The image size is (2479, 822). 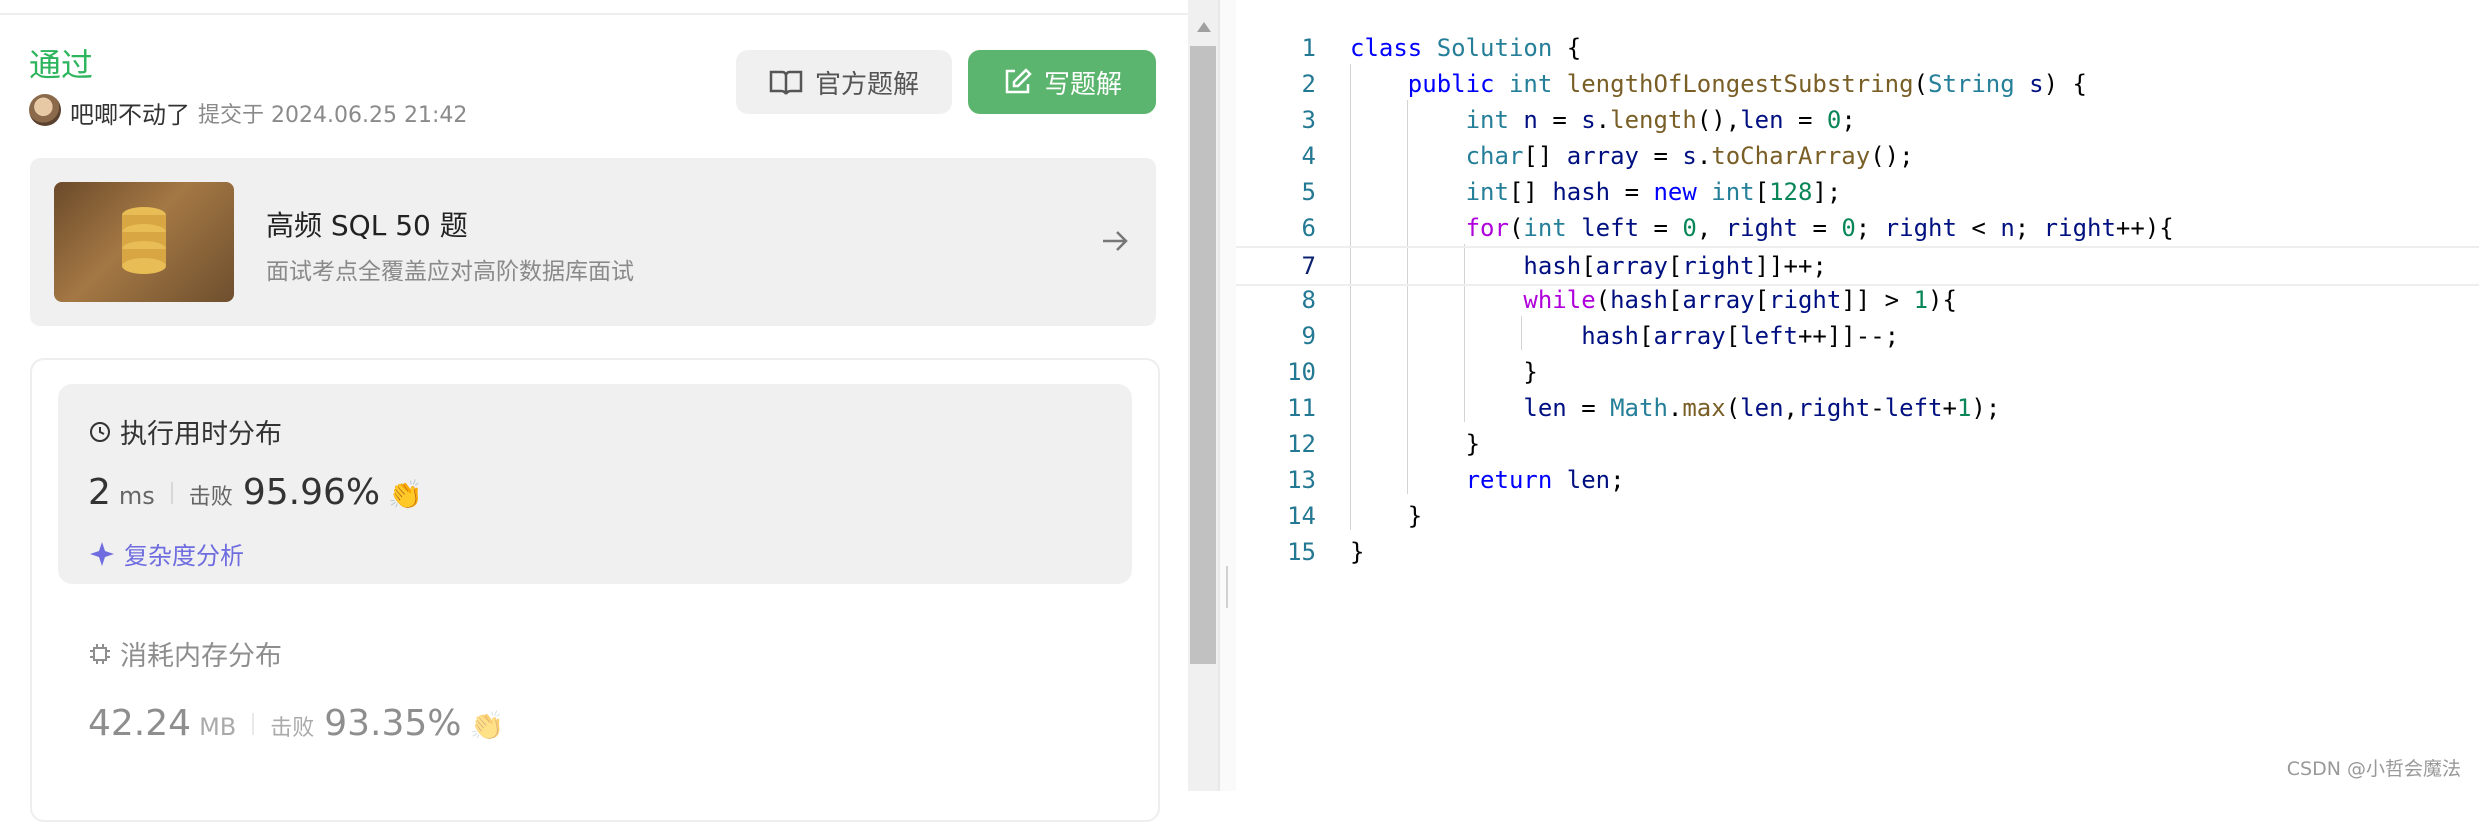 I want to click on line-number: 1, so click(x=1308, y=48).